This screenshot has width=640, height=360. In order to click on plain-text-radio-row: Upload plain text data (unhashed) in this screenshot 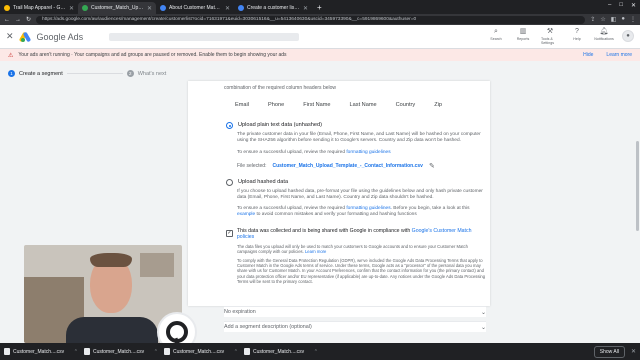, I will do `click(356, 126)`.